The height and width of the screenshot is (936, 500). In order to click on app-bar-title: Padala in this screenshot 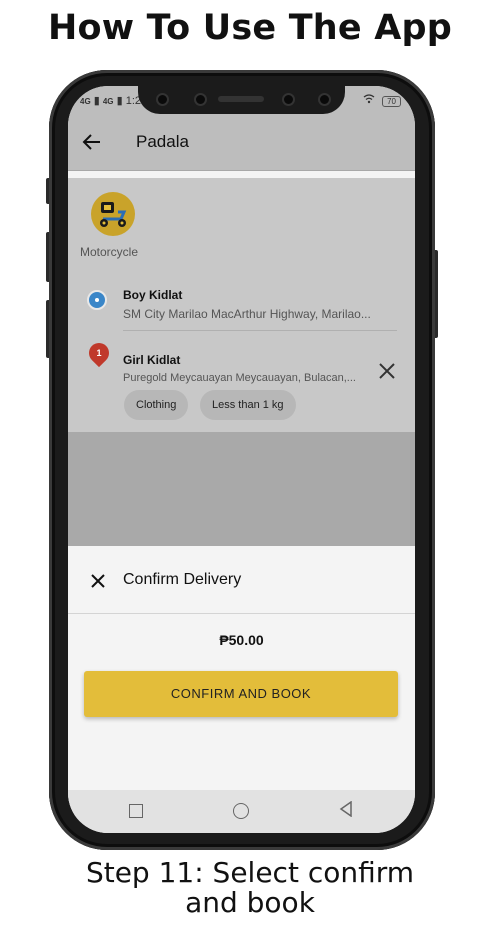, I will do `click(162, 141)`.